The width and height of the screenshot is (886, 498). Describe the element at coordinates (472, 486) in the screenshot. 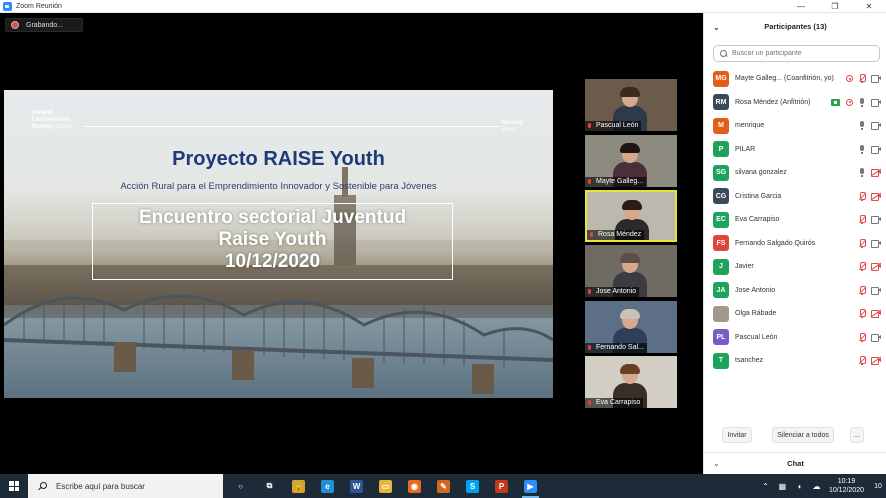

I see `skype-icon: S` at that location.